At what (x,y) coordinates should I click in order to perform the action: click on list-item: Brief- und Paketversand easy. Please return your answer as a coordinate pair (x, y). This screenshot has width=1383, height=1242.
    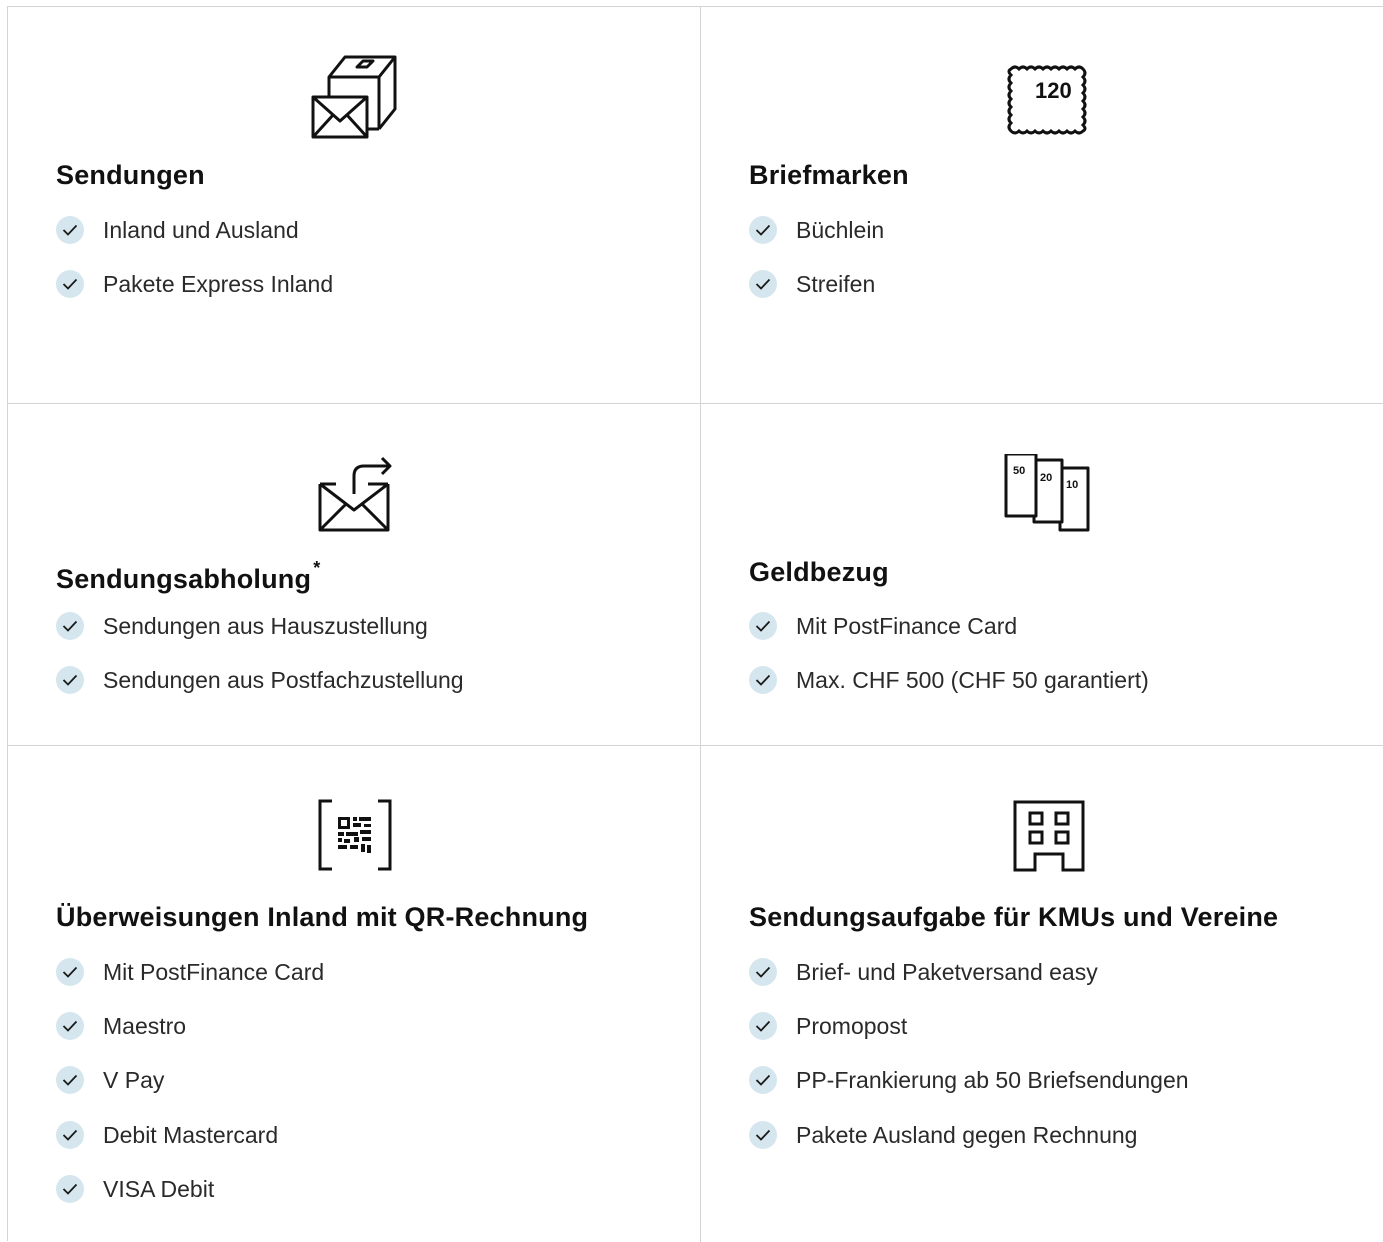
    Looking at the image, I should click on (969, 985).